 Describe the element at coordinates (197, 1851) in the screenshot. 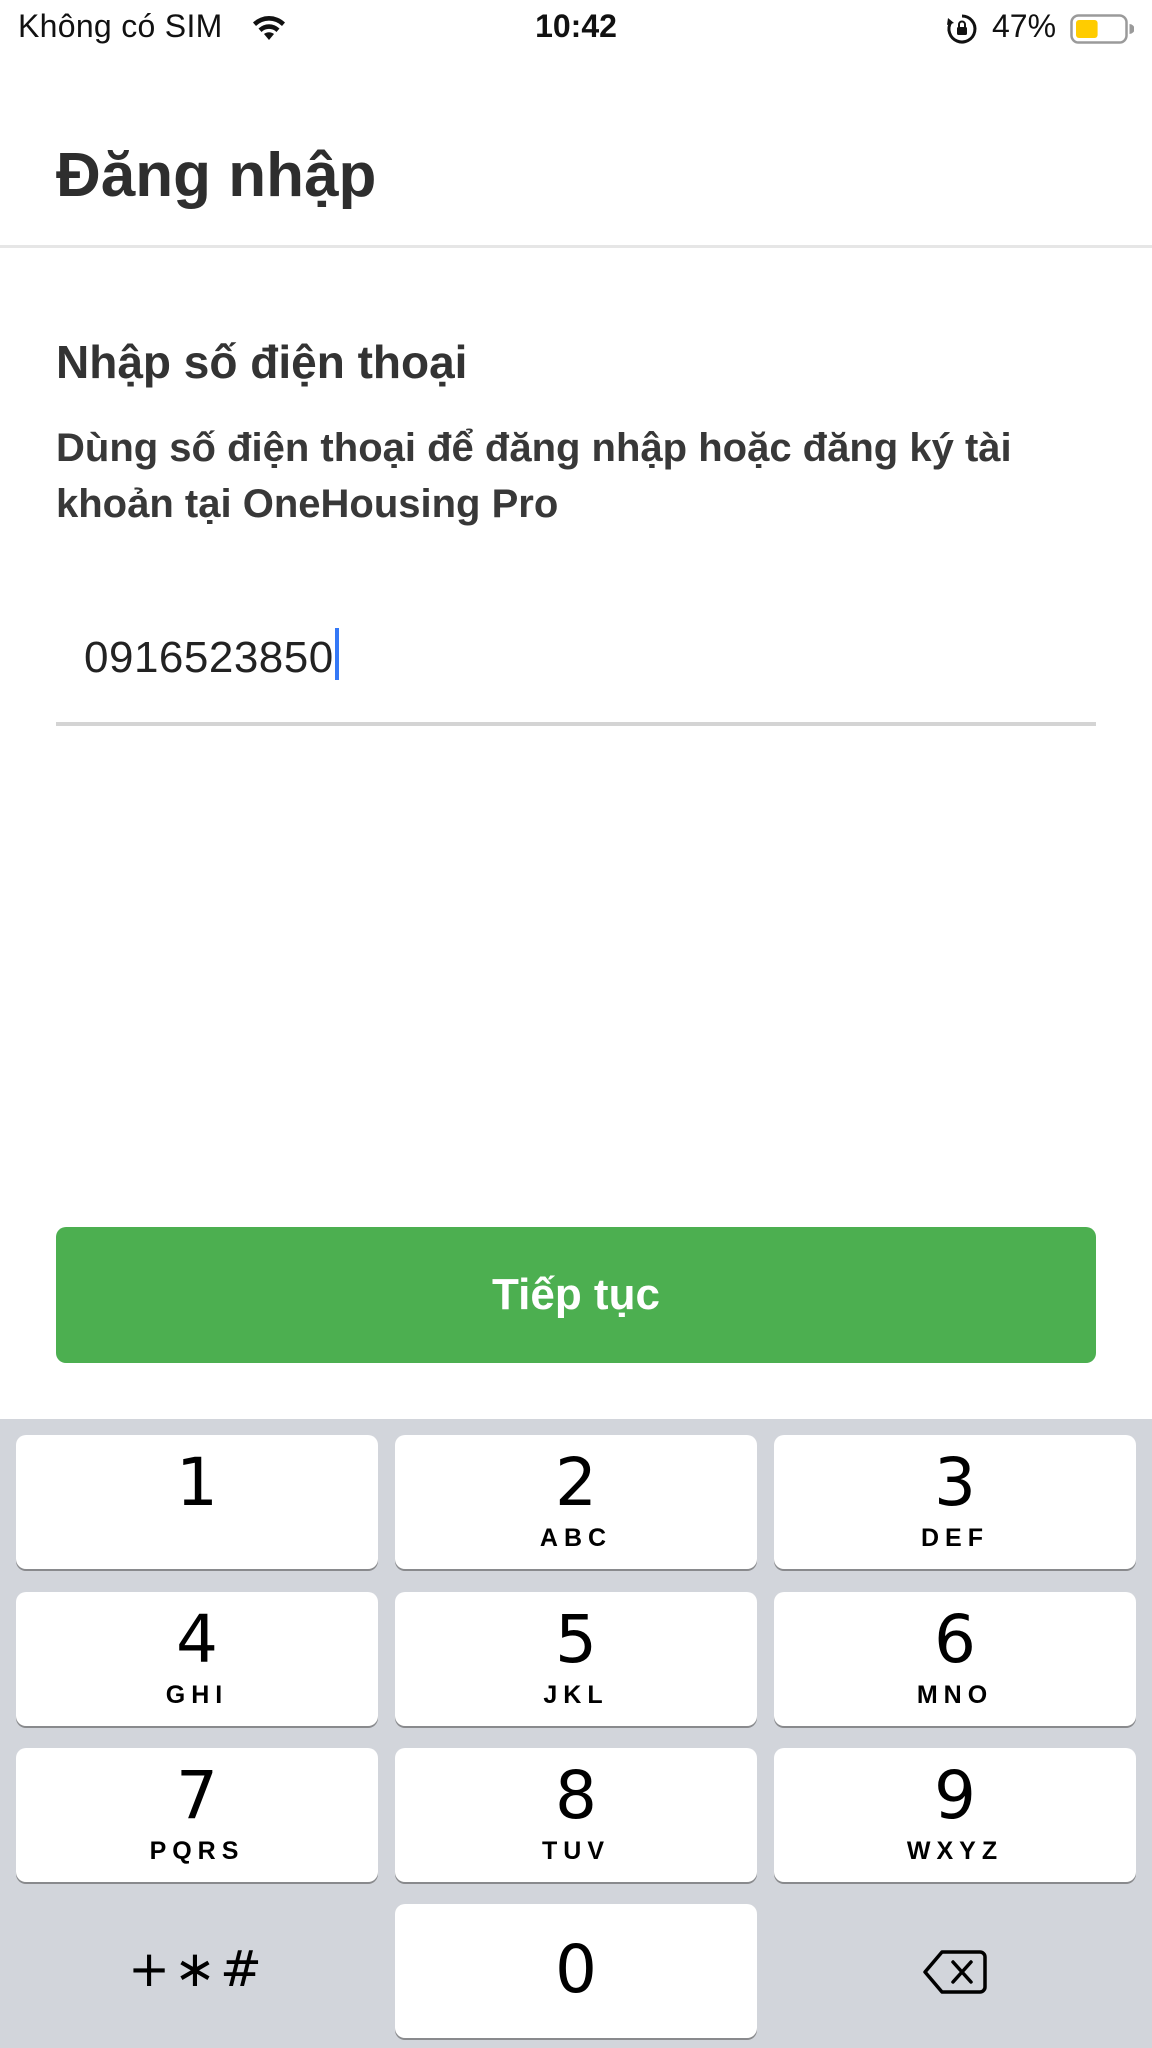

I see `key-letters: PQRS` at that location.